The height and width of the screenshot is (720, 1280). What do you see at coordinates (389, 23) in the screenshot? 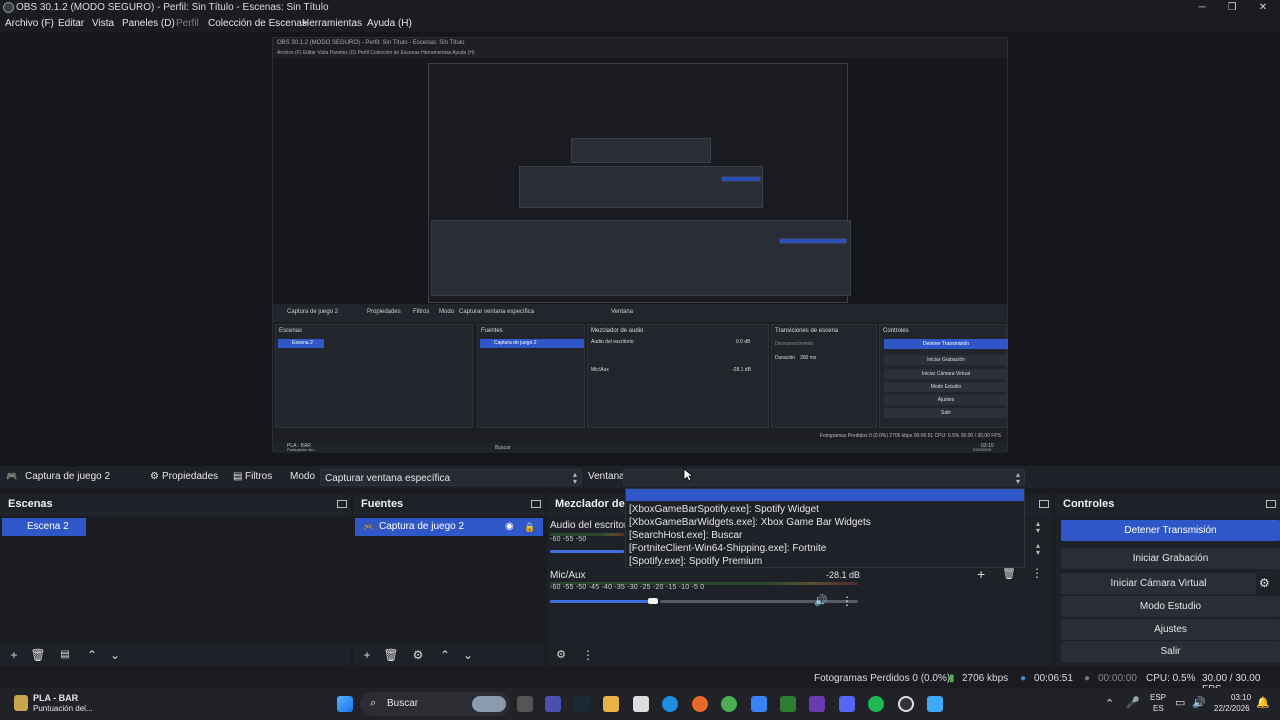
I see `menu-ayuda: Ayuda (H)` at bounding box center [389, 23].